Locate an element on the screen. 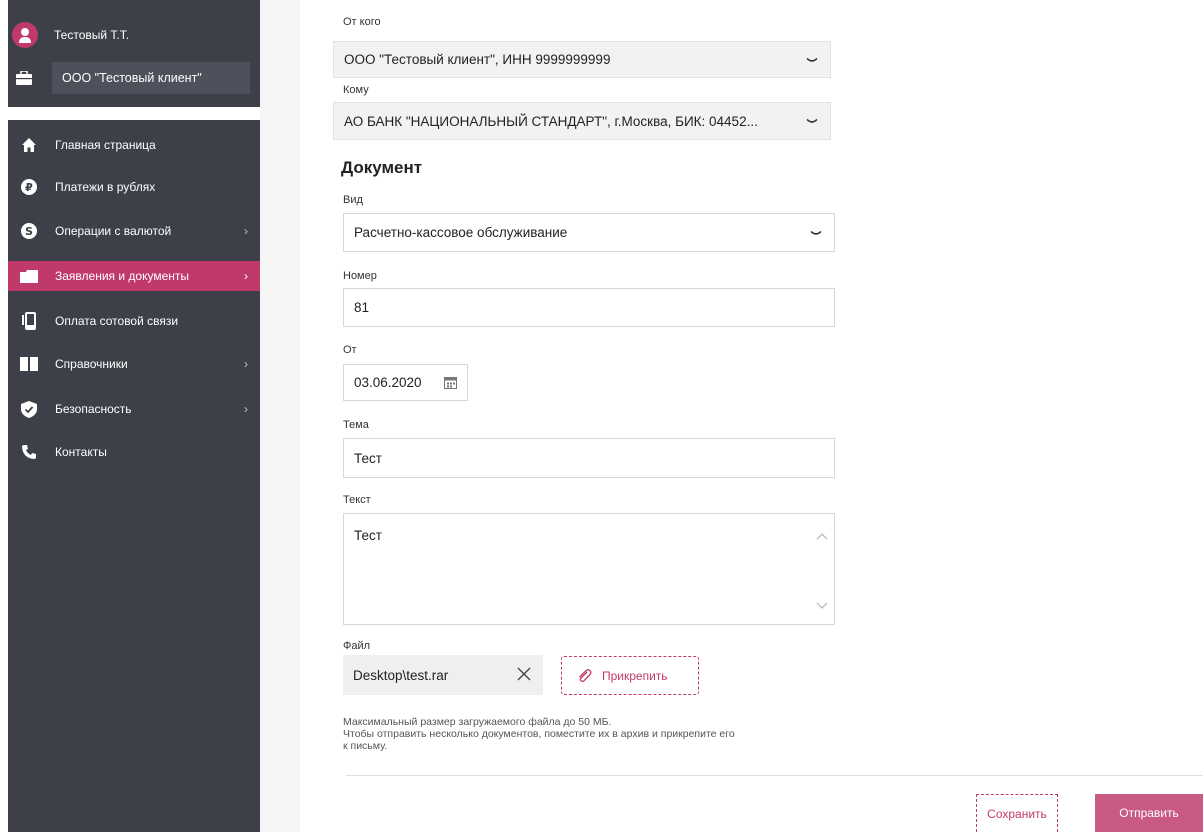  sidebar-item-currency: S Операции с валютой › is located at coordinates (134, 231).